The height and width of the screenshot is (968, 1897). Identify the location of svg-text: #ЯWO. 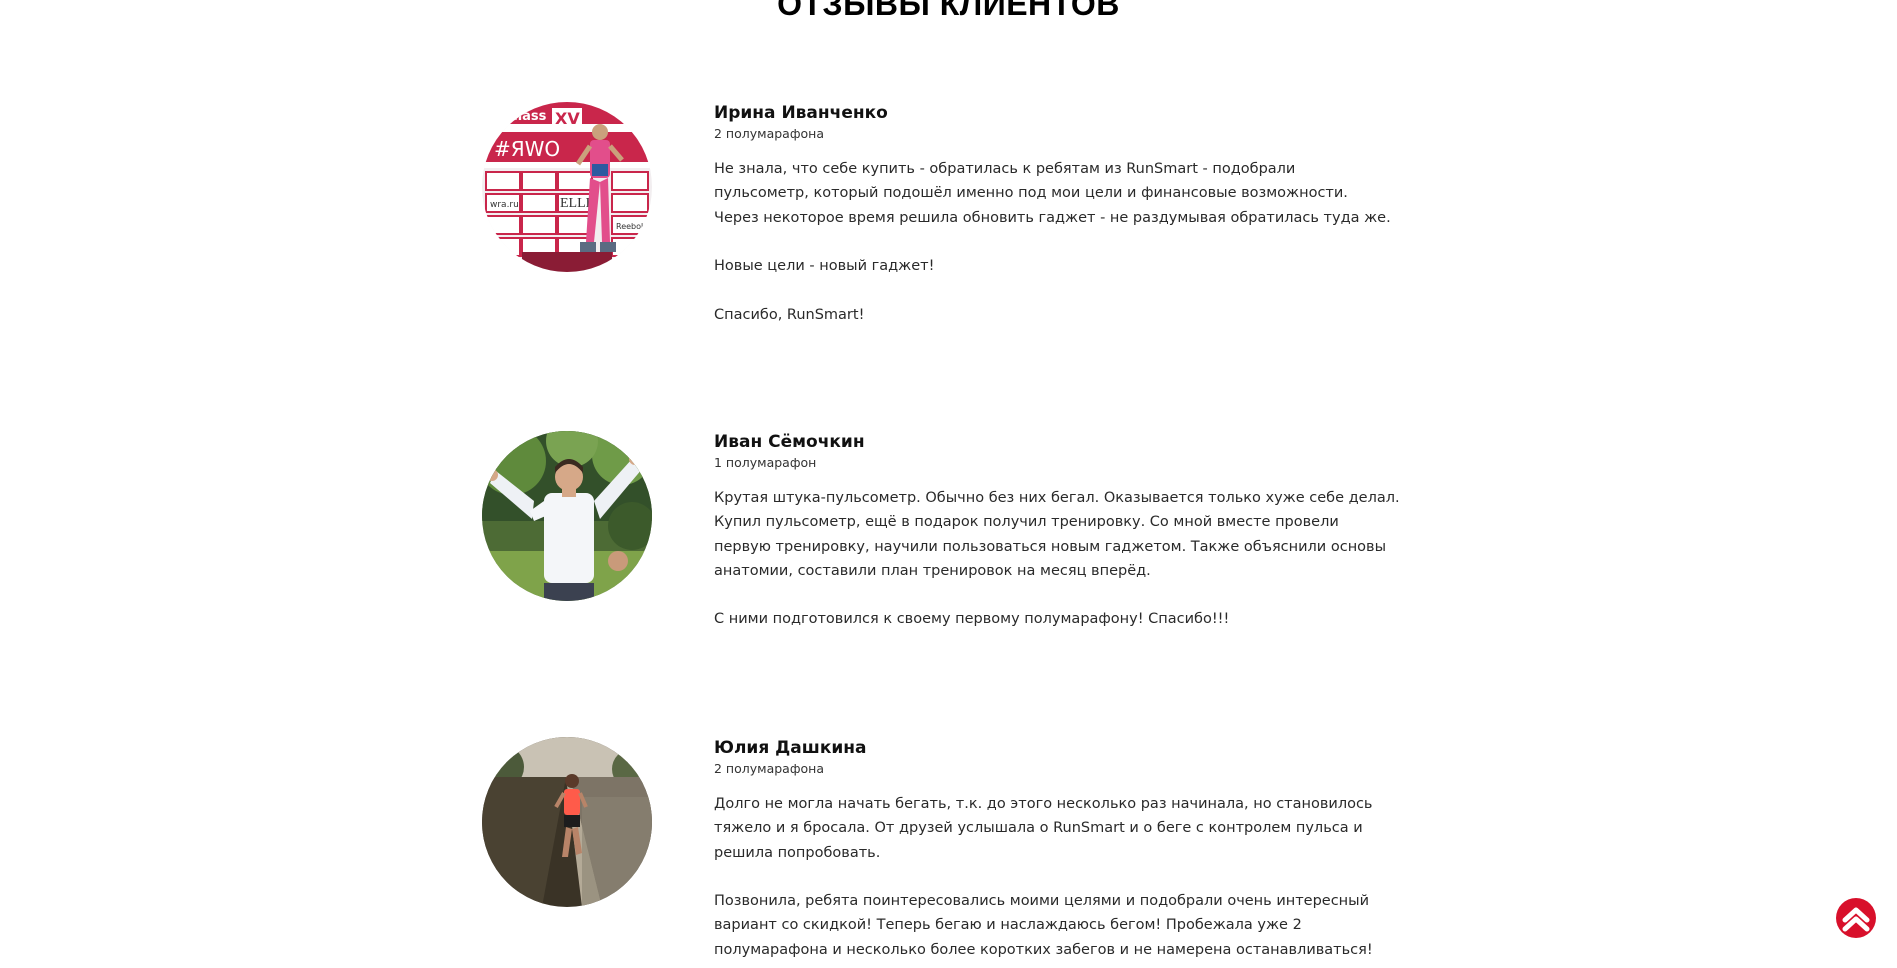
(527, 149).